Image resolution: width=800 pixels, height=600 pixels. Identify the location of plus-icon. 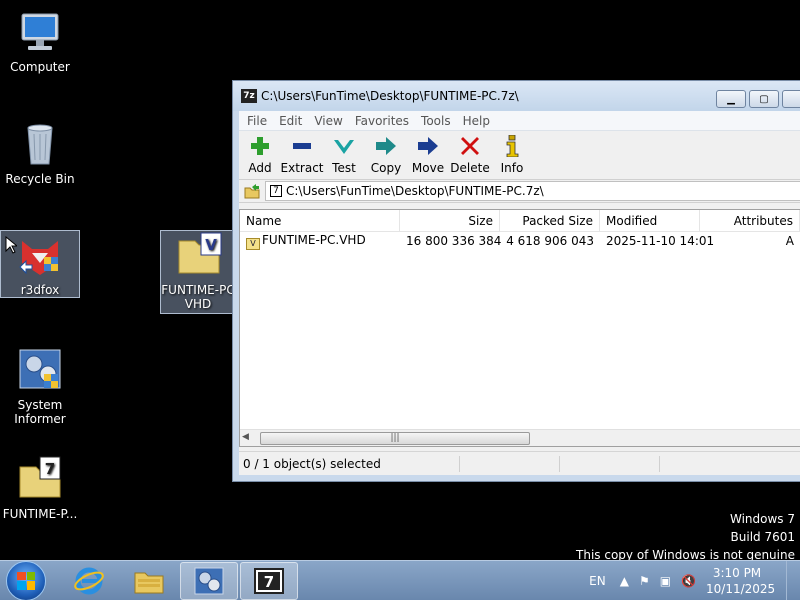
(260, 146).